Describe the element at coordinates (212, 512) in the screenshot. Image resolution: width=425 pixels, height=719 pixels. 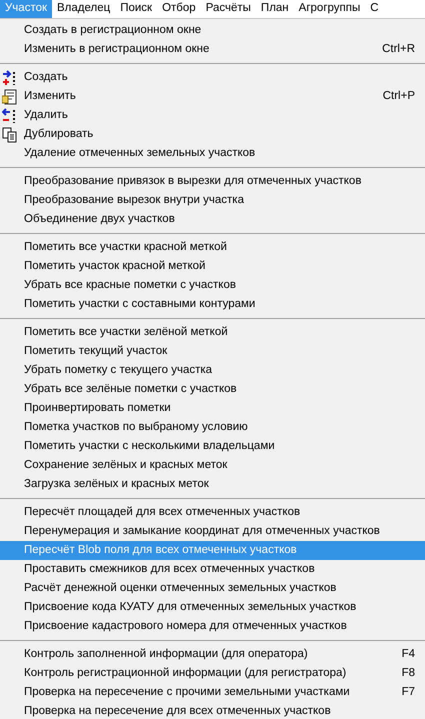
I see `menu-item: Пересчёт площадей для всех отмеченных участков` at that location.